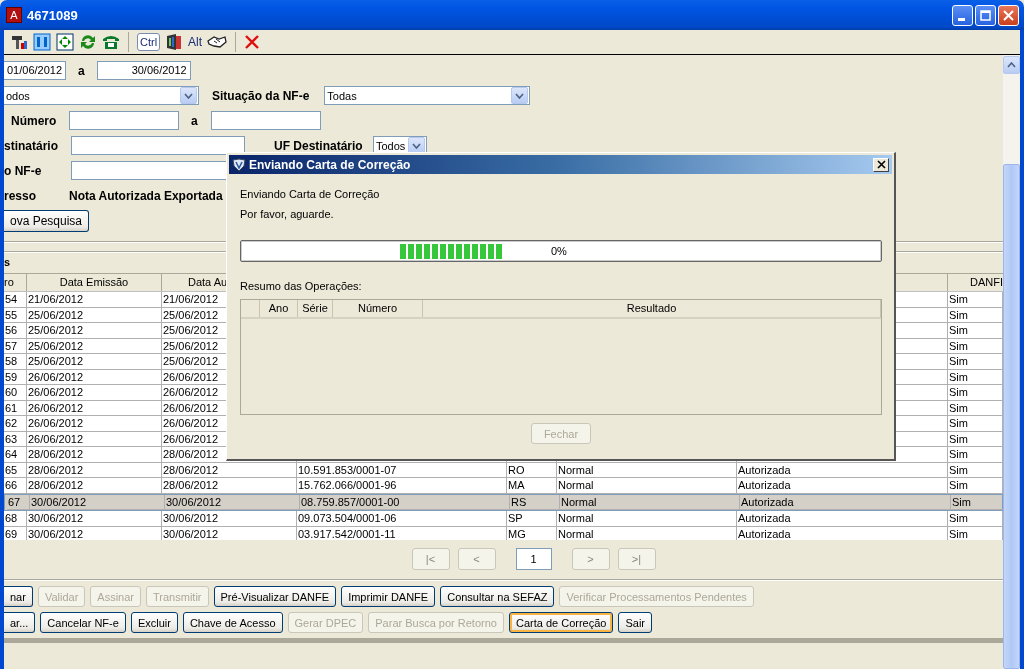 The height and width of the screenshot is (669, 1024). What do you see at coordinates (881, 164) in the screenshot?
I see `close-button` at bounding box center [881, 164].